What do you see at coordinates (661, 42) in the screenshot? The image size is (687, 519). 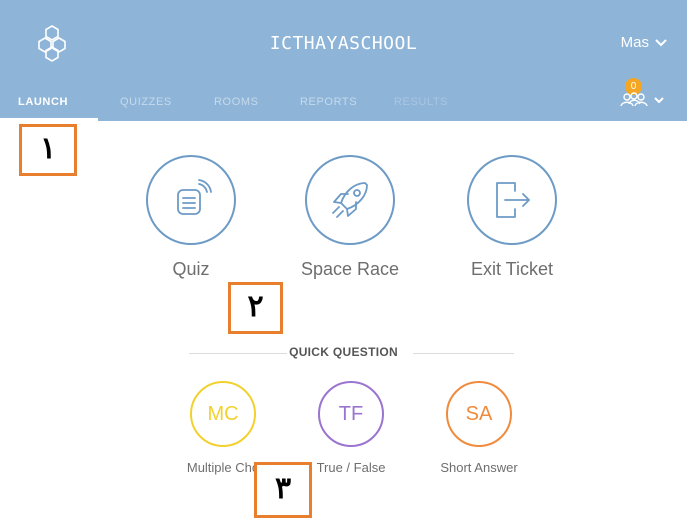 I see `chevron-down-icon` at bounding box center [661, 42].